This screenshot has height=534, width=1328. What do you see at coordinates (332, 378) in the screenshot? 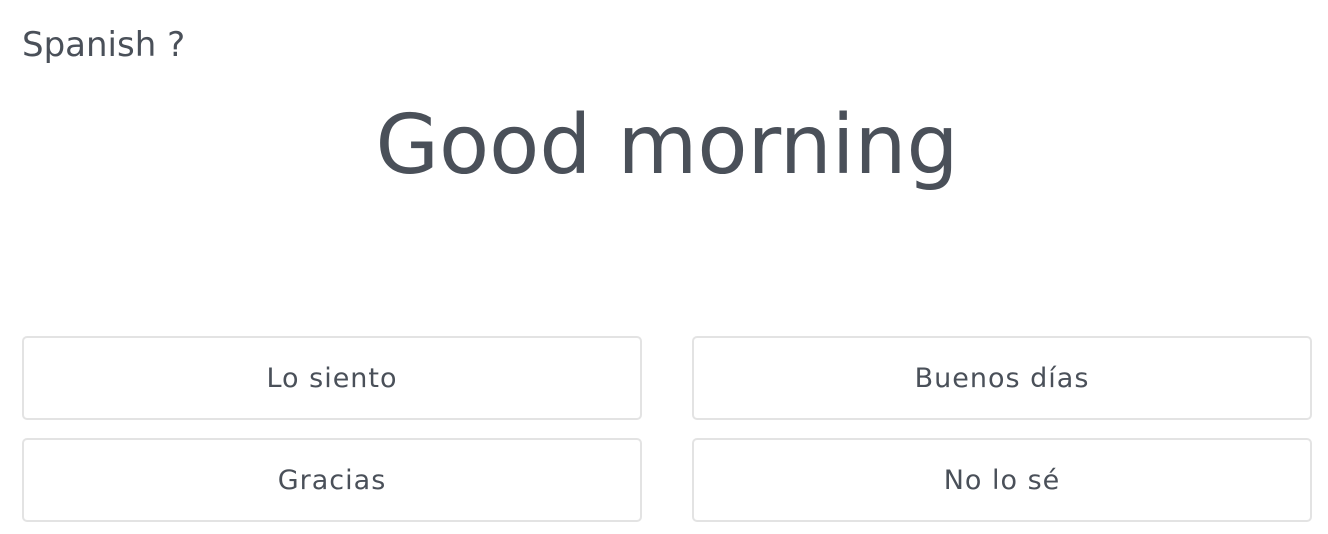
I see `answer-option-lo-siento: Lo siento` at bounding box center [332, 378].